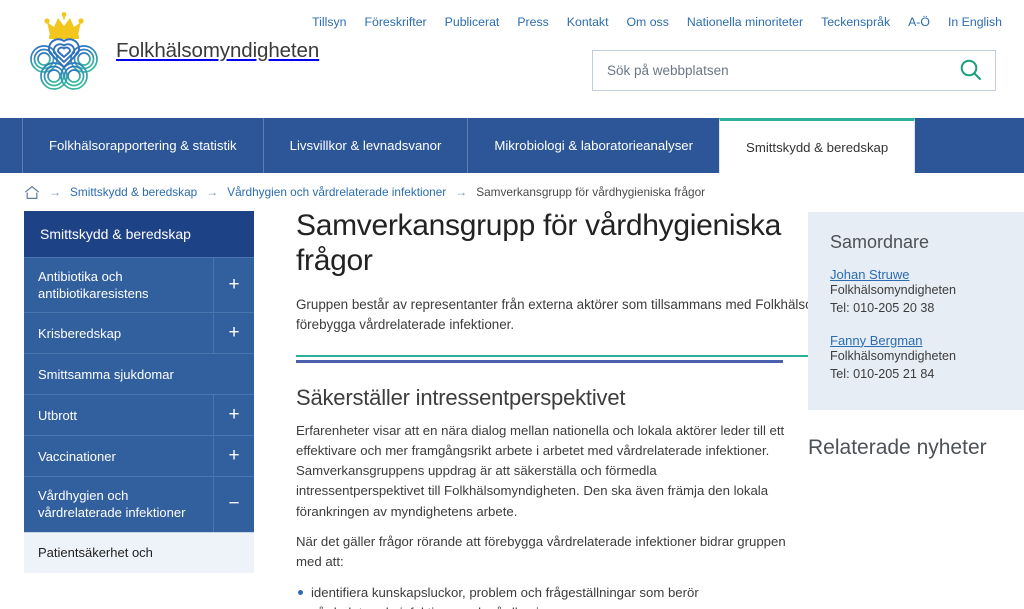  I want to click on top-nav-item-in-english: In English, so click(975, 22).